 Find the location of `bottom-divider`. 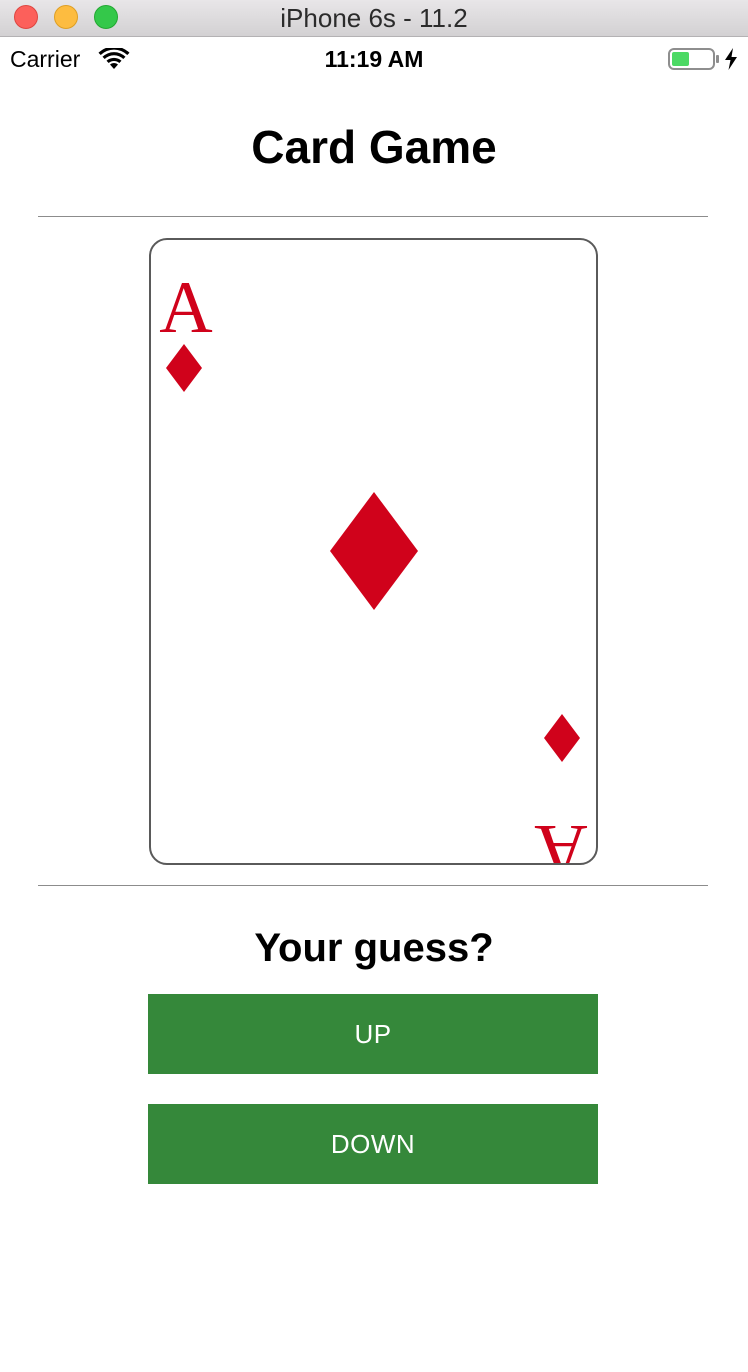

bottom-divider is located at coordinates (373, 885).